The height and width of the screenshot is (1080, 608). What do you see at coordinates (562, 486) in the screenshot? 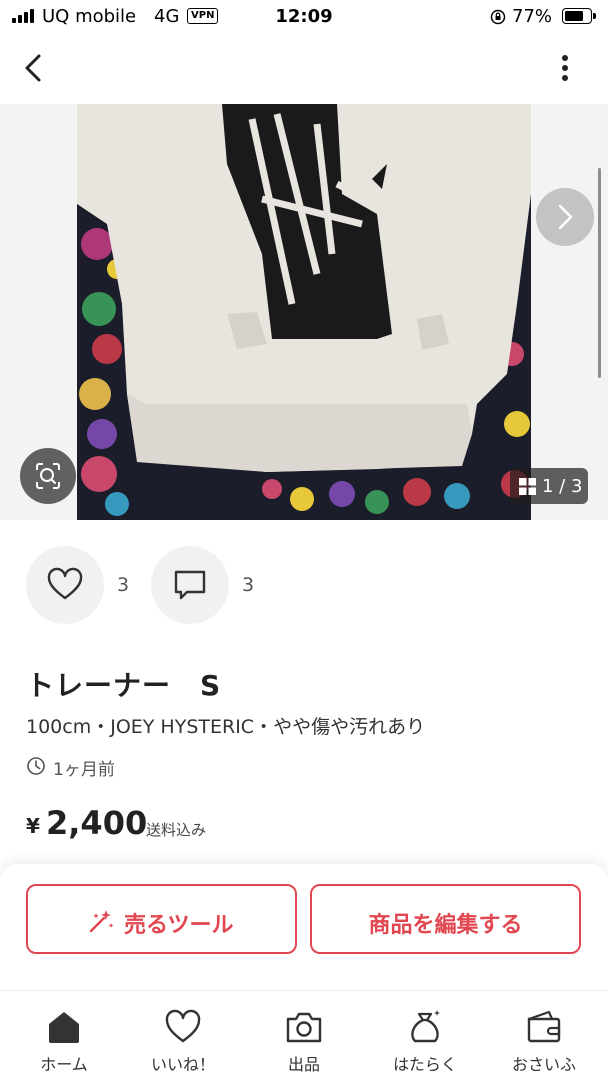
I see `image-counter-text: 1 / 3` at bounding box center [562, 486].